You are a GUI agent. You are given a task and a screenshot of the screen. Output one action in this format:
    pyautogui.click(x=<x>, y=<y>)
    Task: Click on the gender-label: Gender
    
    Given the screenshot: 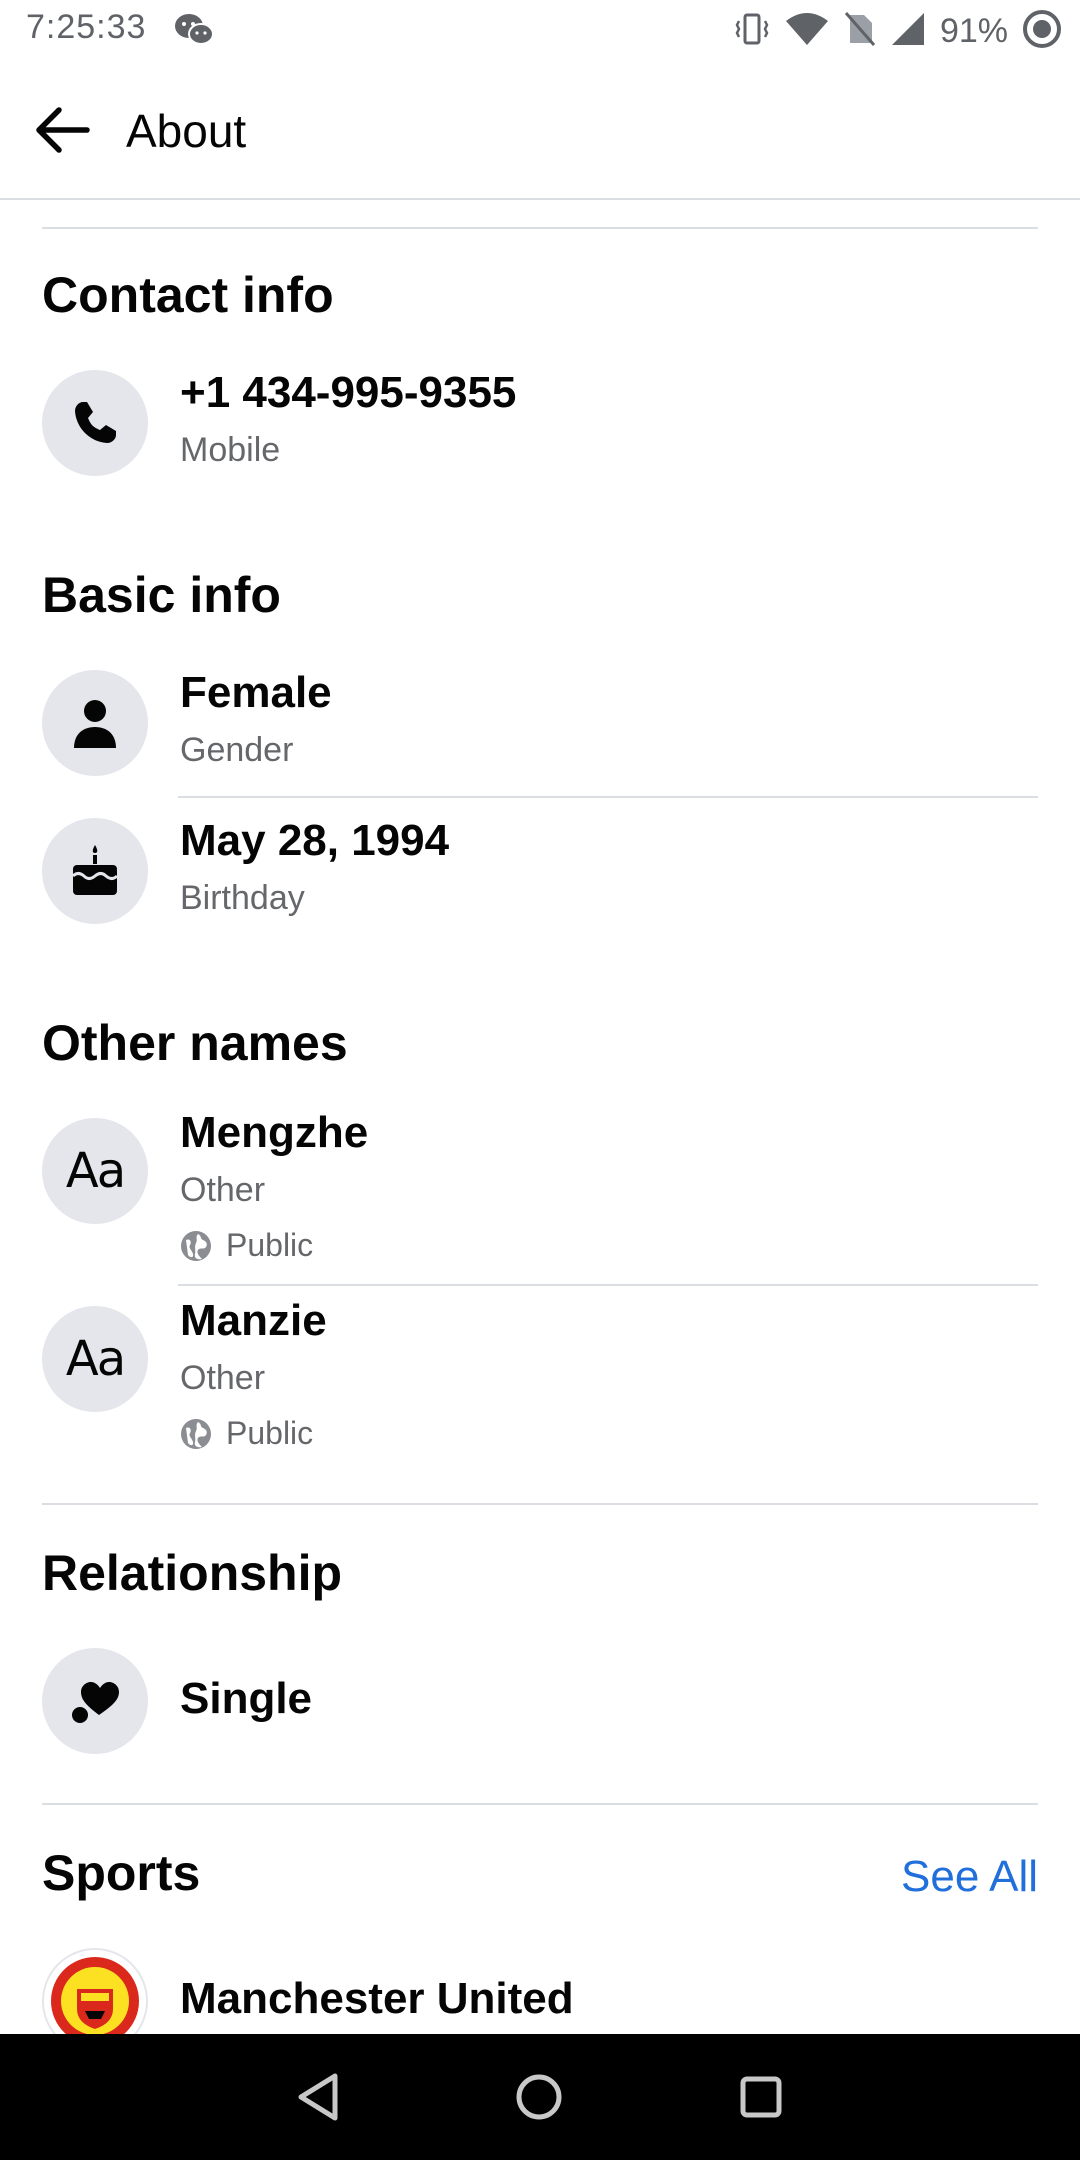 What is the action you would take?
    pyautogui.click(x=237, y=750)
    